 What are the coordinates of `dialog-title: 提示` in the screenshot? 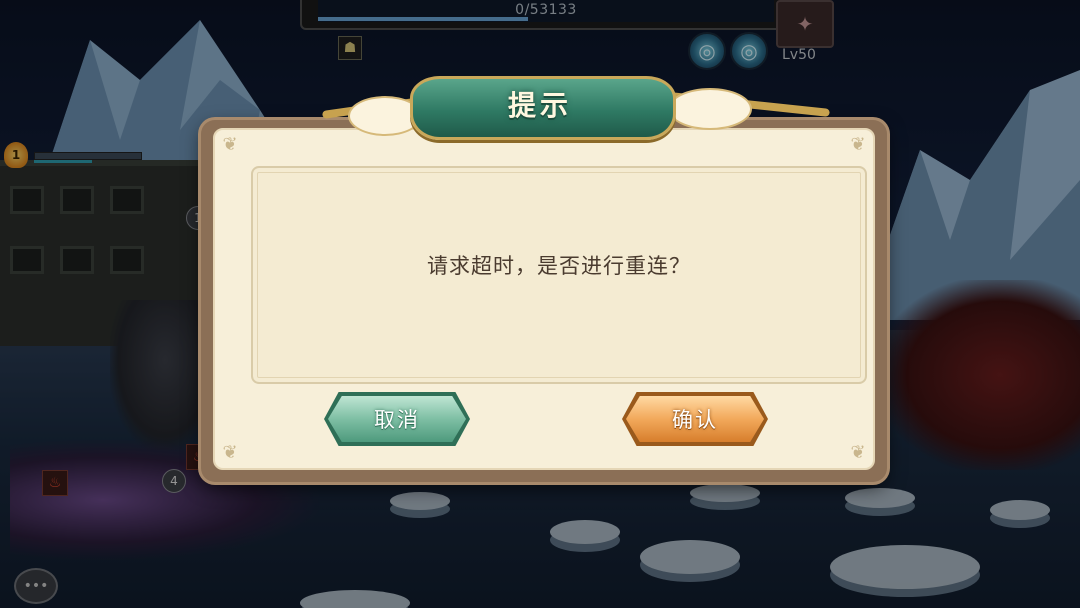 It's located at (539, 105).